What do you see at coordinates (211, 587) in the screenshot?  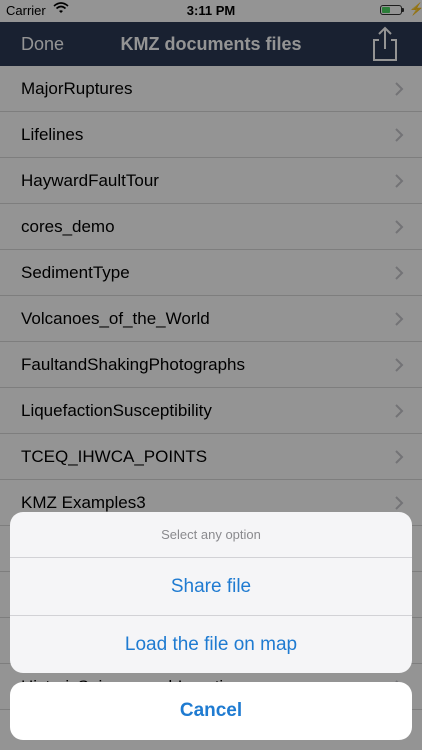 I see `share-file-button: Share file` at bounding box center [211, 587].